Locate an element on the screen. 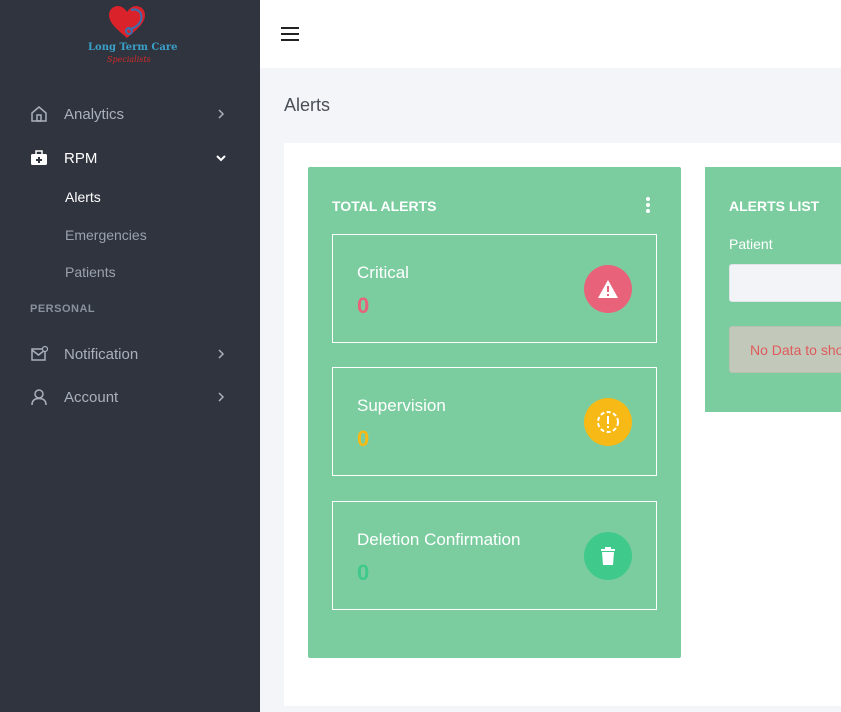  brand-logo: Long Term Care Specialists is located at coordinates (131, 35).